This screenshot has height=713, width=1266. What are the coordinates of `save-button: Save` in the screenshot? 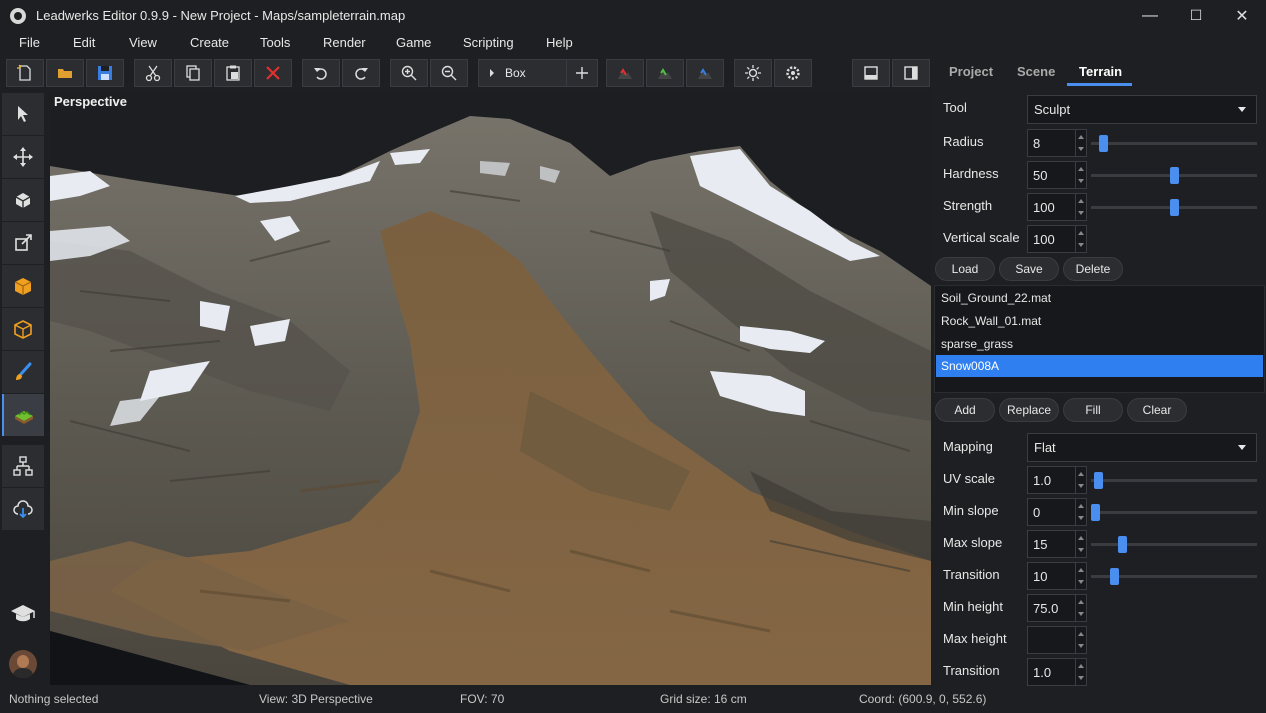 It's located at (1029, 269).